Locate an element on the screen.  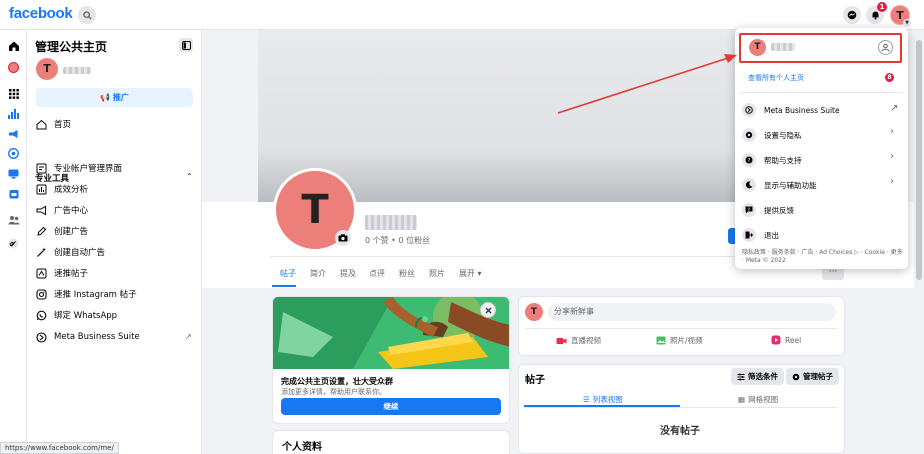
menu-divider is located at coordinates (821, 92).